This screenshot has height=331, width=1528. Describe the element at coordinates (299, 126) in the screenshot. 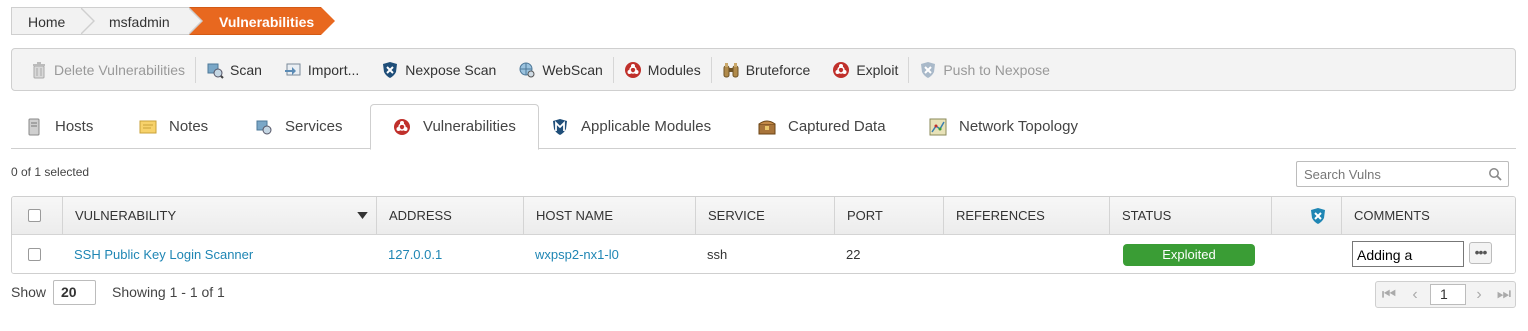

I see `tab-services: Services` at that location.